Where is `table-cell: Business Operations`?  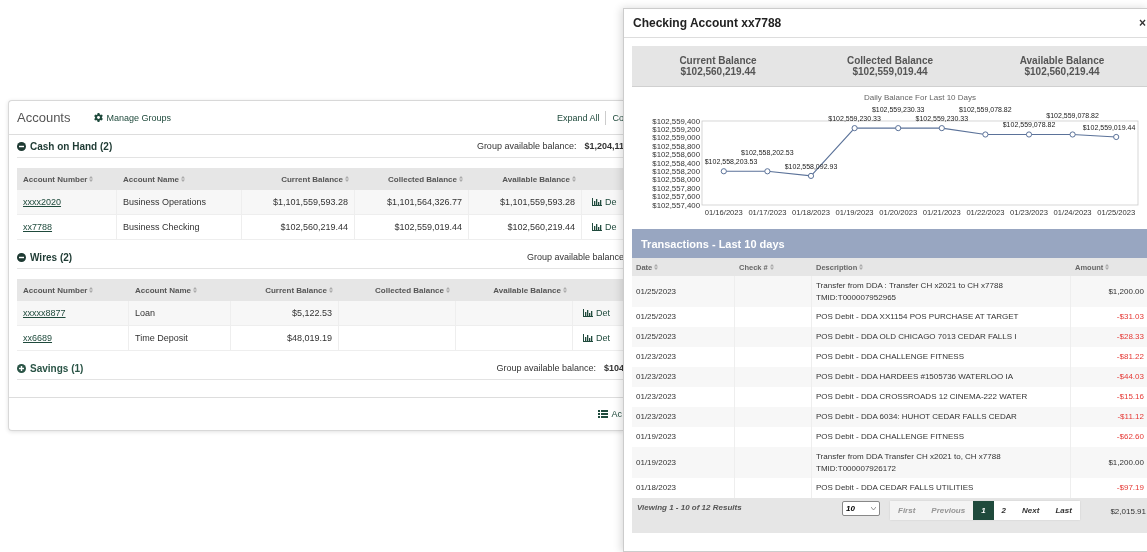
table-cell: Business Operations is located at coordinates (179, 202).